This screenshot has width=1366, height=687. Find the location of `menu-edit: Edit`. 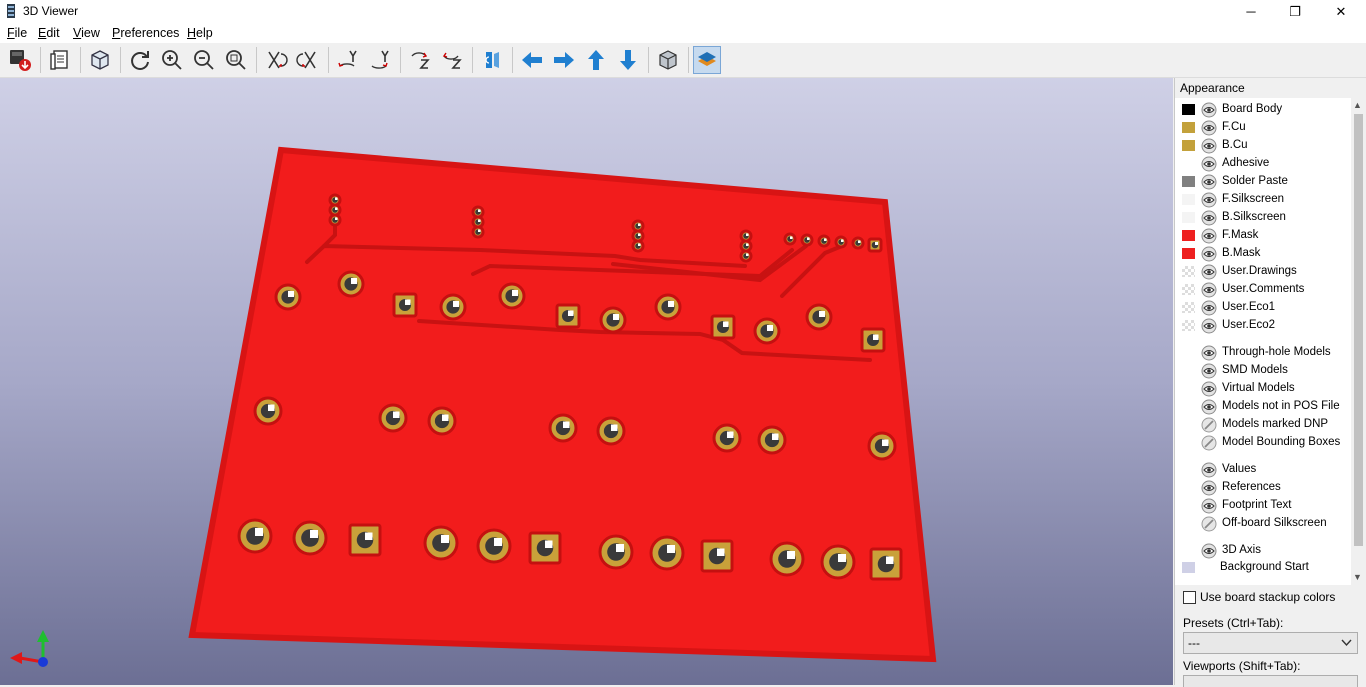

menu-edit: Edit is located at coordinates (49, 33).